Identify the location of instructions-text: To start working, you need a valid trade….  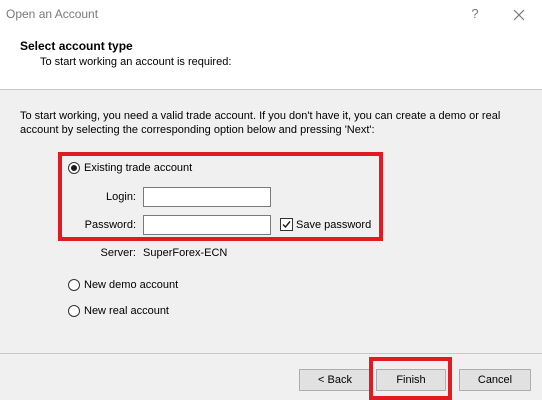
(260, 123).